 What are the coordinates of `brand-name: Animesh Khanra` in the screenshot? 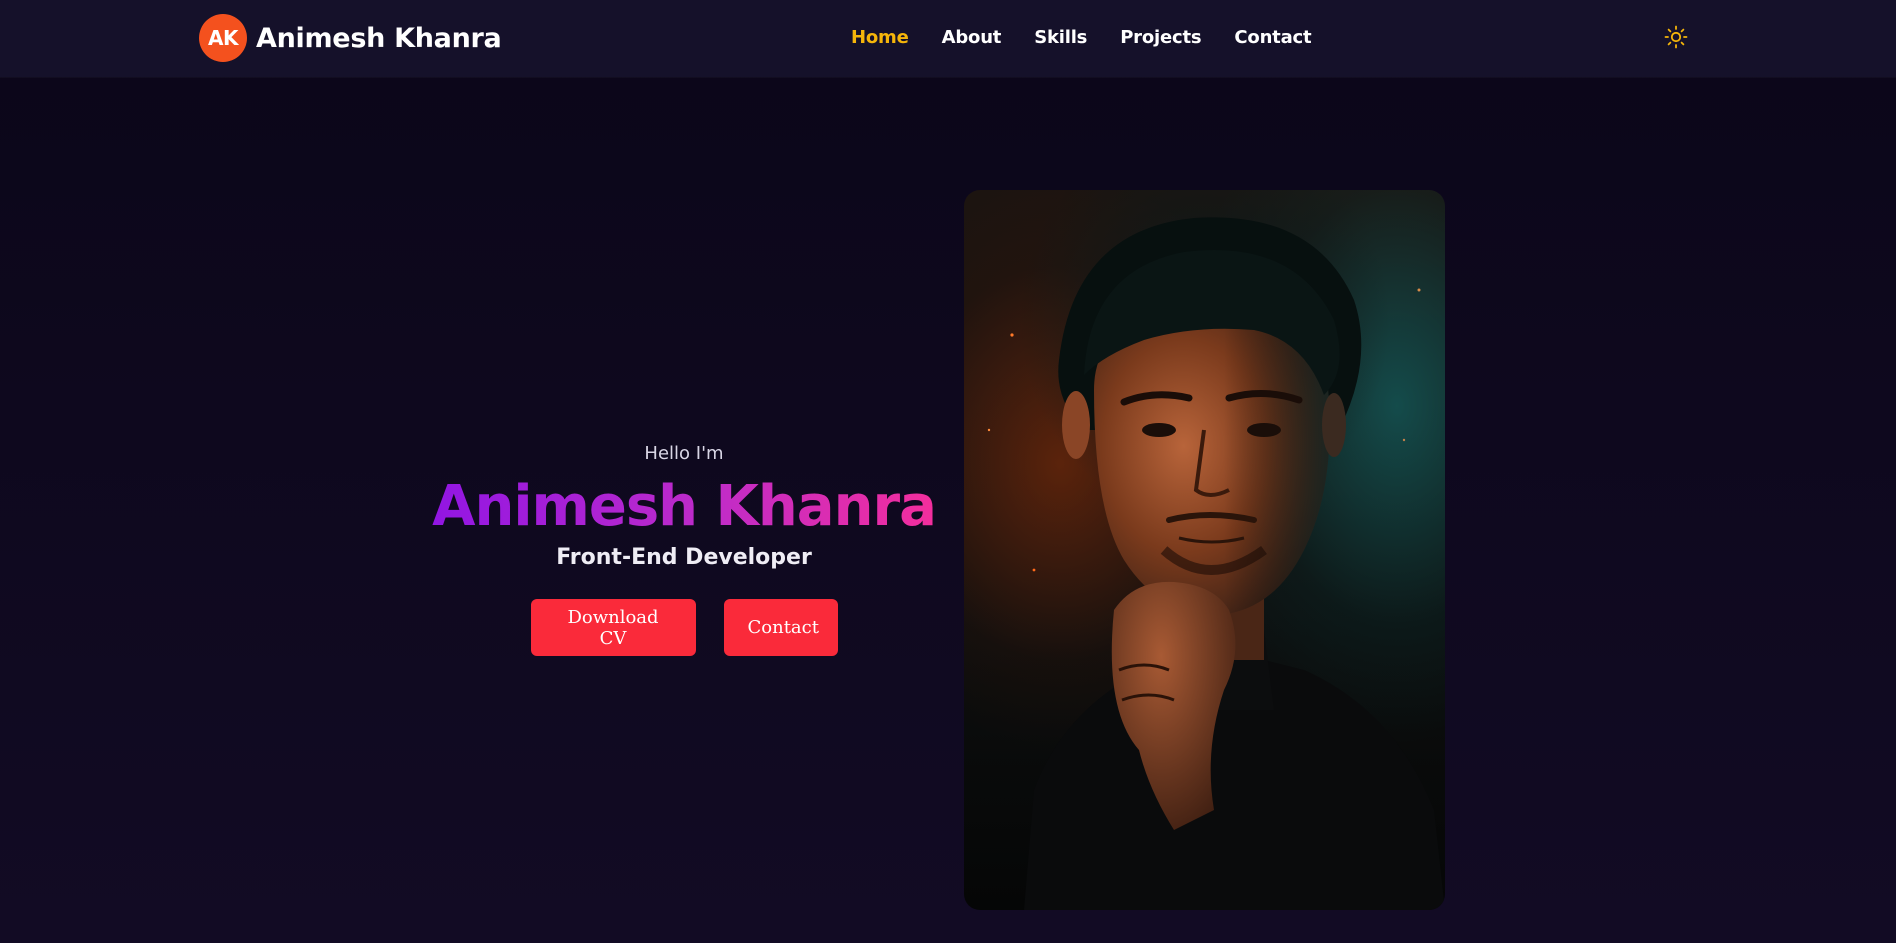 It's located at (379, 38).